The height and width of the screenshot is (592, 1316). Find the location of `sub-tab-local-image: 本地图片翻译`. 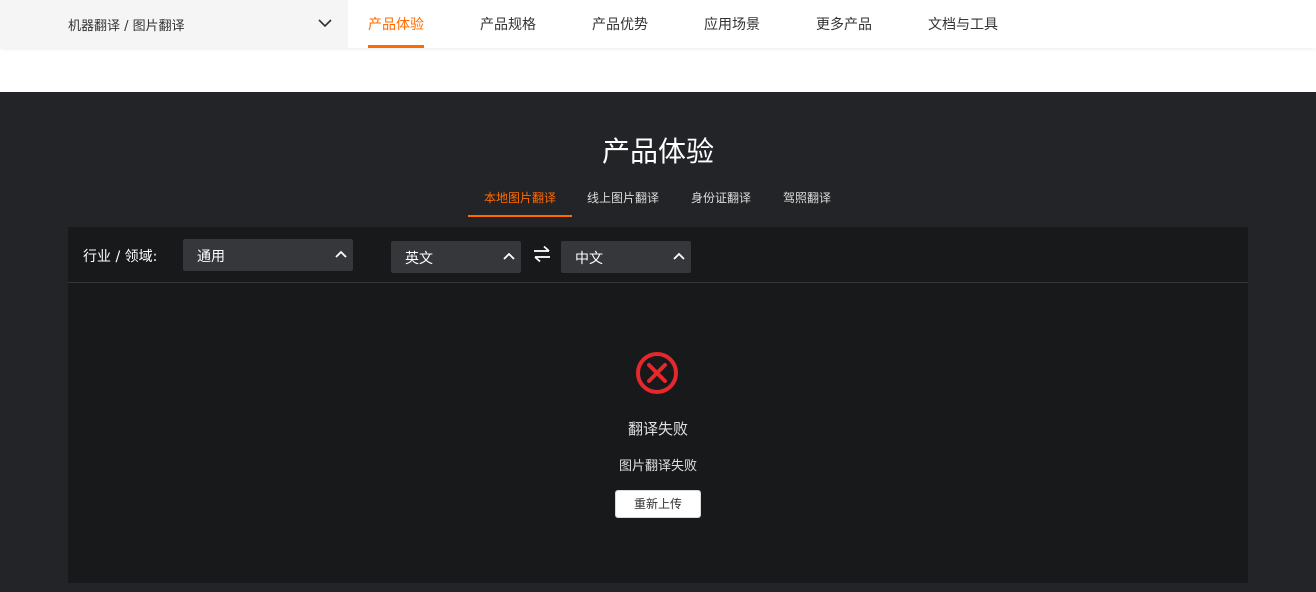

sub-tab-local-image: 本地图片翻译 is located at coordinates (520, 197).